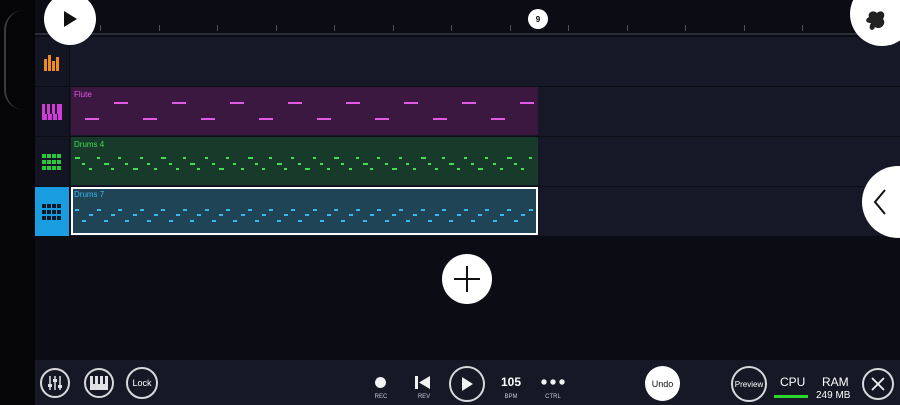 The width and height of the screenshot is (900, 405). I want to click on close-icon, so click(878, 384).